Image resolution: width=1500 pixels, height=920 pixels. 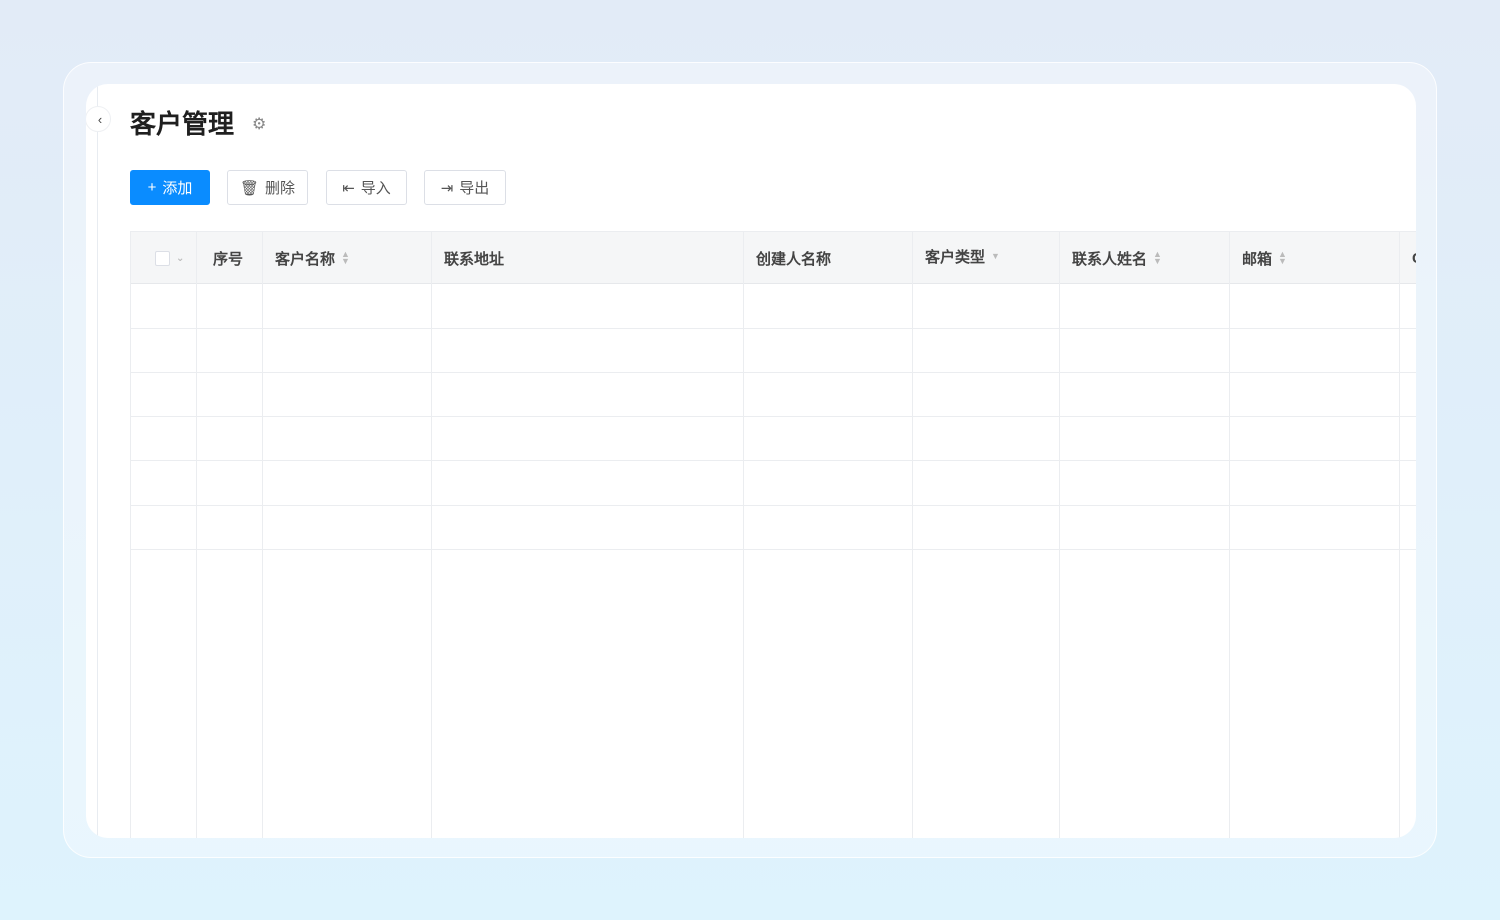 I want to click on col-label: 邮箱, so click(x=1257, y=259).